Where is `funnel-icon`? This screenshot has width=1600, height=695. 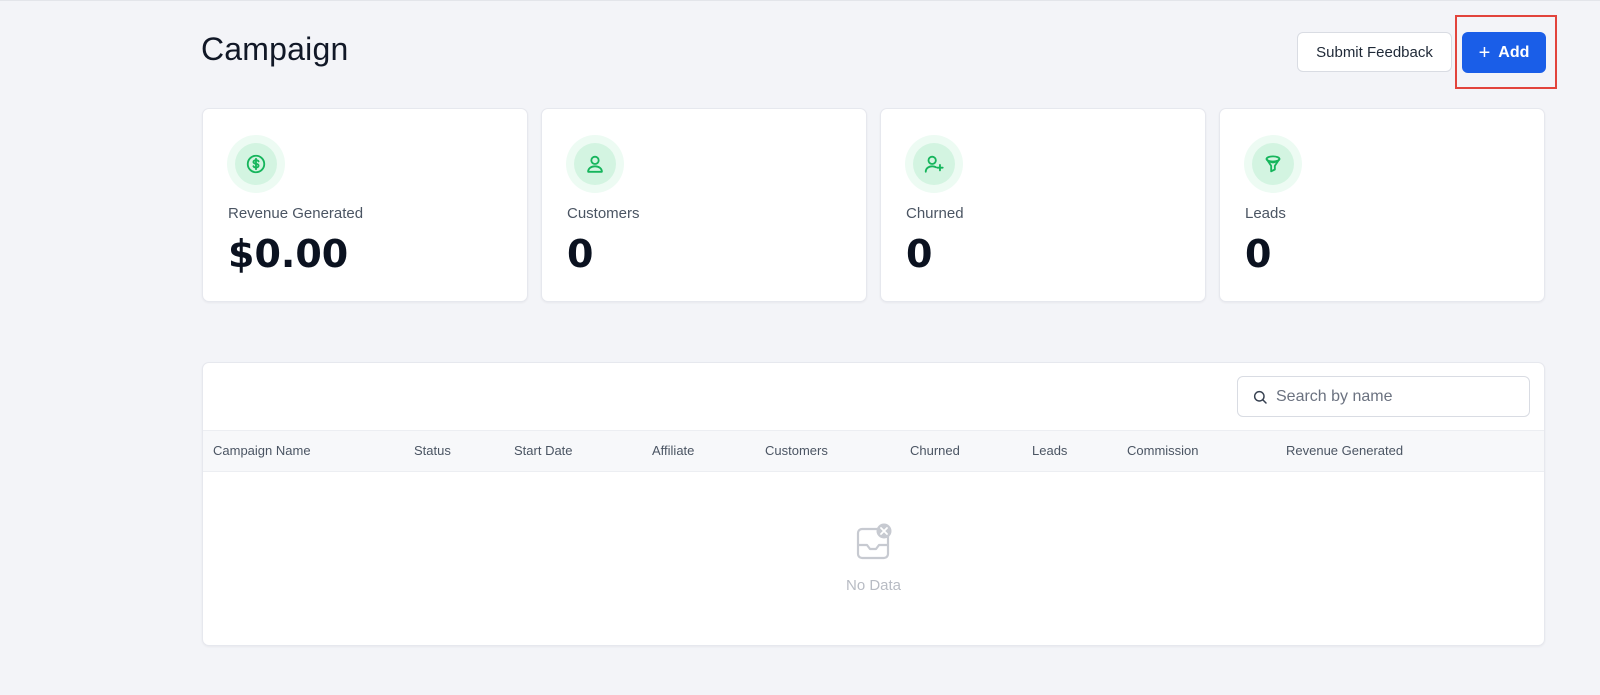 funnel-icon is located at coordinates (1273, 164).